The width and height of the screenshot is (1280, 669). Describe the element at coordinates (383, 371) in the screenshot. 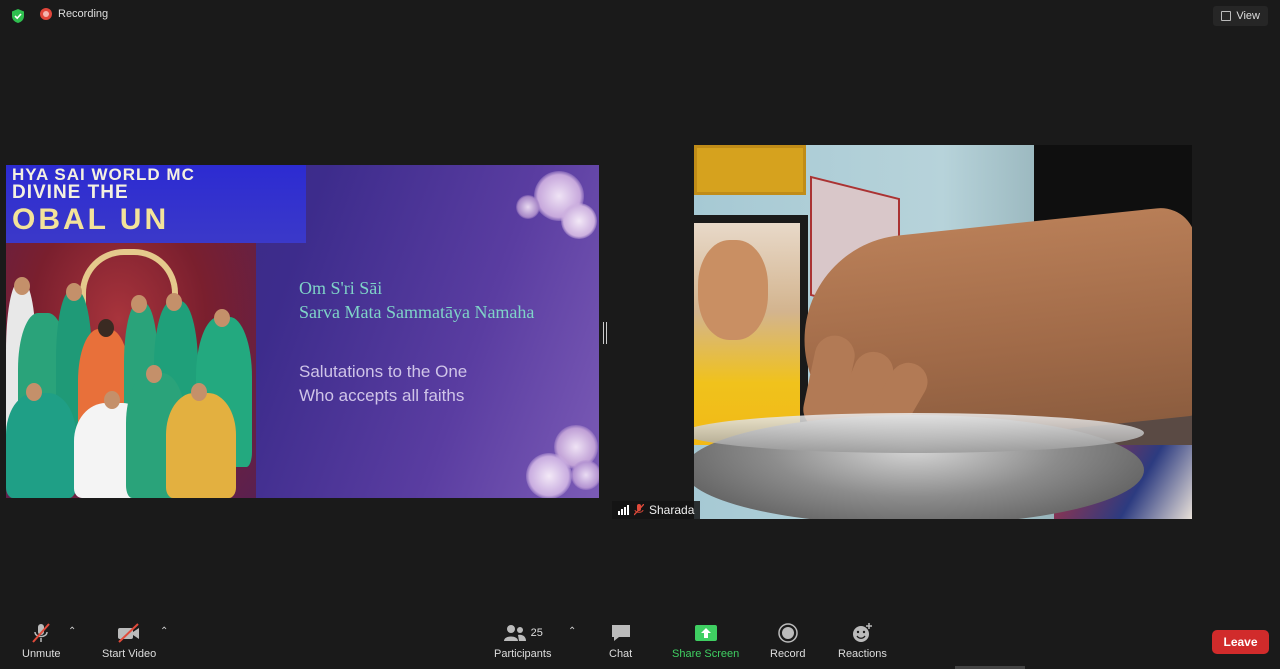

I see `slide-subtitle-line-1: Salutations to the One` at that location.